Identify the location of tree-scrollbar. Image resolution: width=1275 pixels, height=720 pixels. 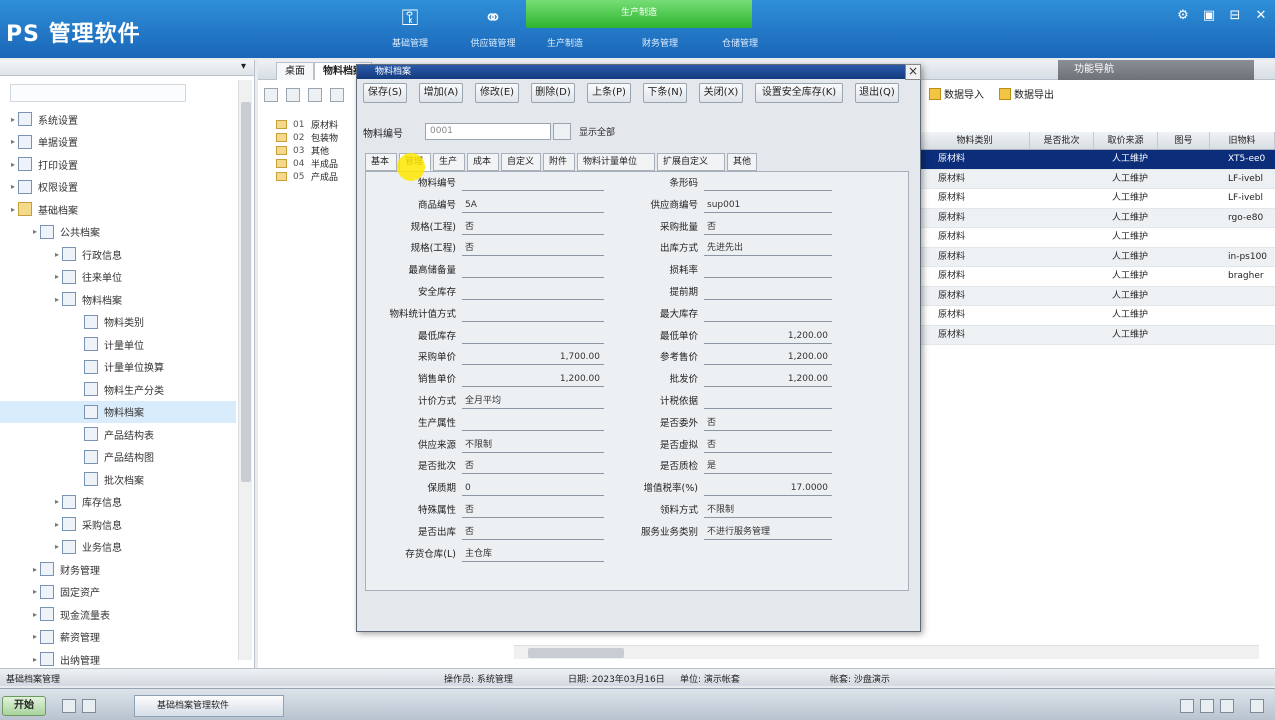
(245, 370).